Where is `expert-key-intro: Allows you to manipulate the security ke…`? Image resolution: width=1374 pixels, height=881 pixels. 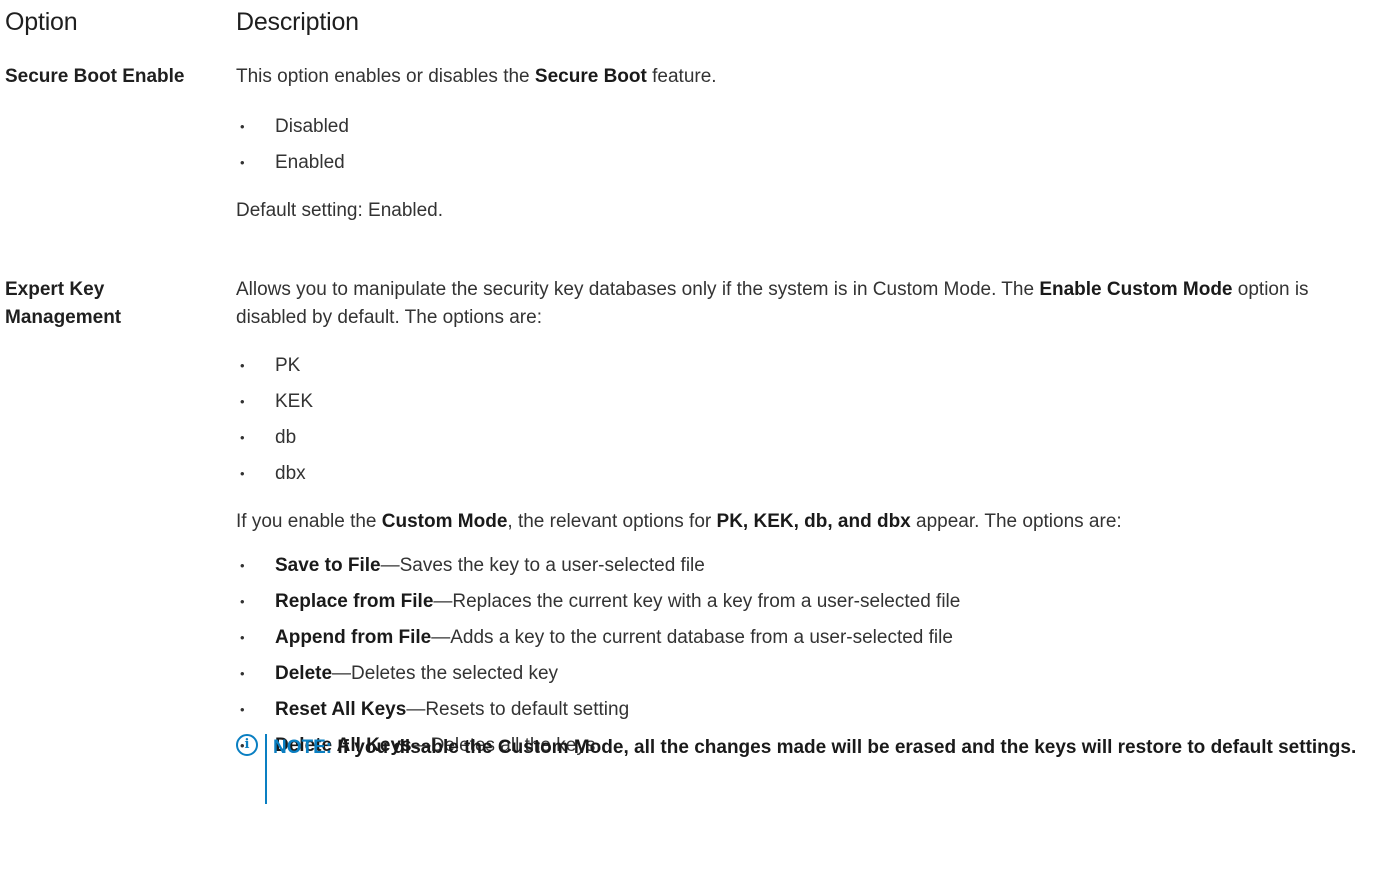 expert-key-intro: Allows you to manipulate the security ke… is located at coordinates (772, 303).